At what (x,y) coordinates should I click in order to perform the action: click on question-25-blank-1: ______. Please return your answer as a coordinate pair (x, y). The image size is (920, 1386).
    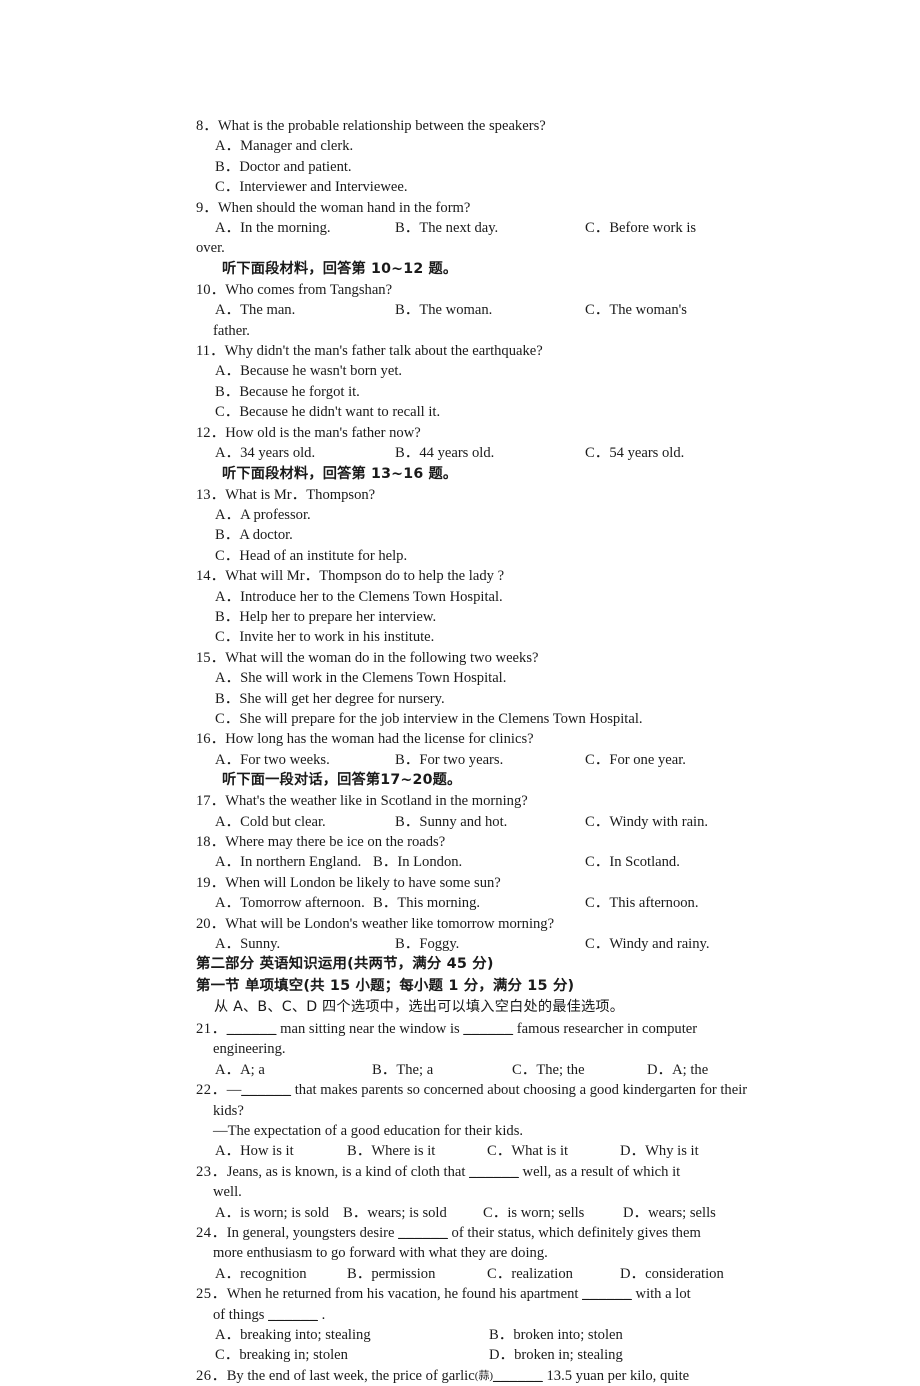
    Looking at the image, I should click on (607, 1294).